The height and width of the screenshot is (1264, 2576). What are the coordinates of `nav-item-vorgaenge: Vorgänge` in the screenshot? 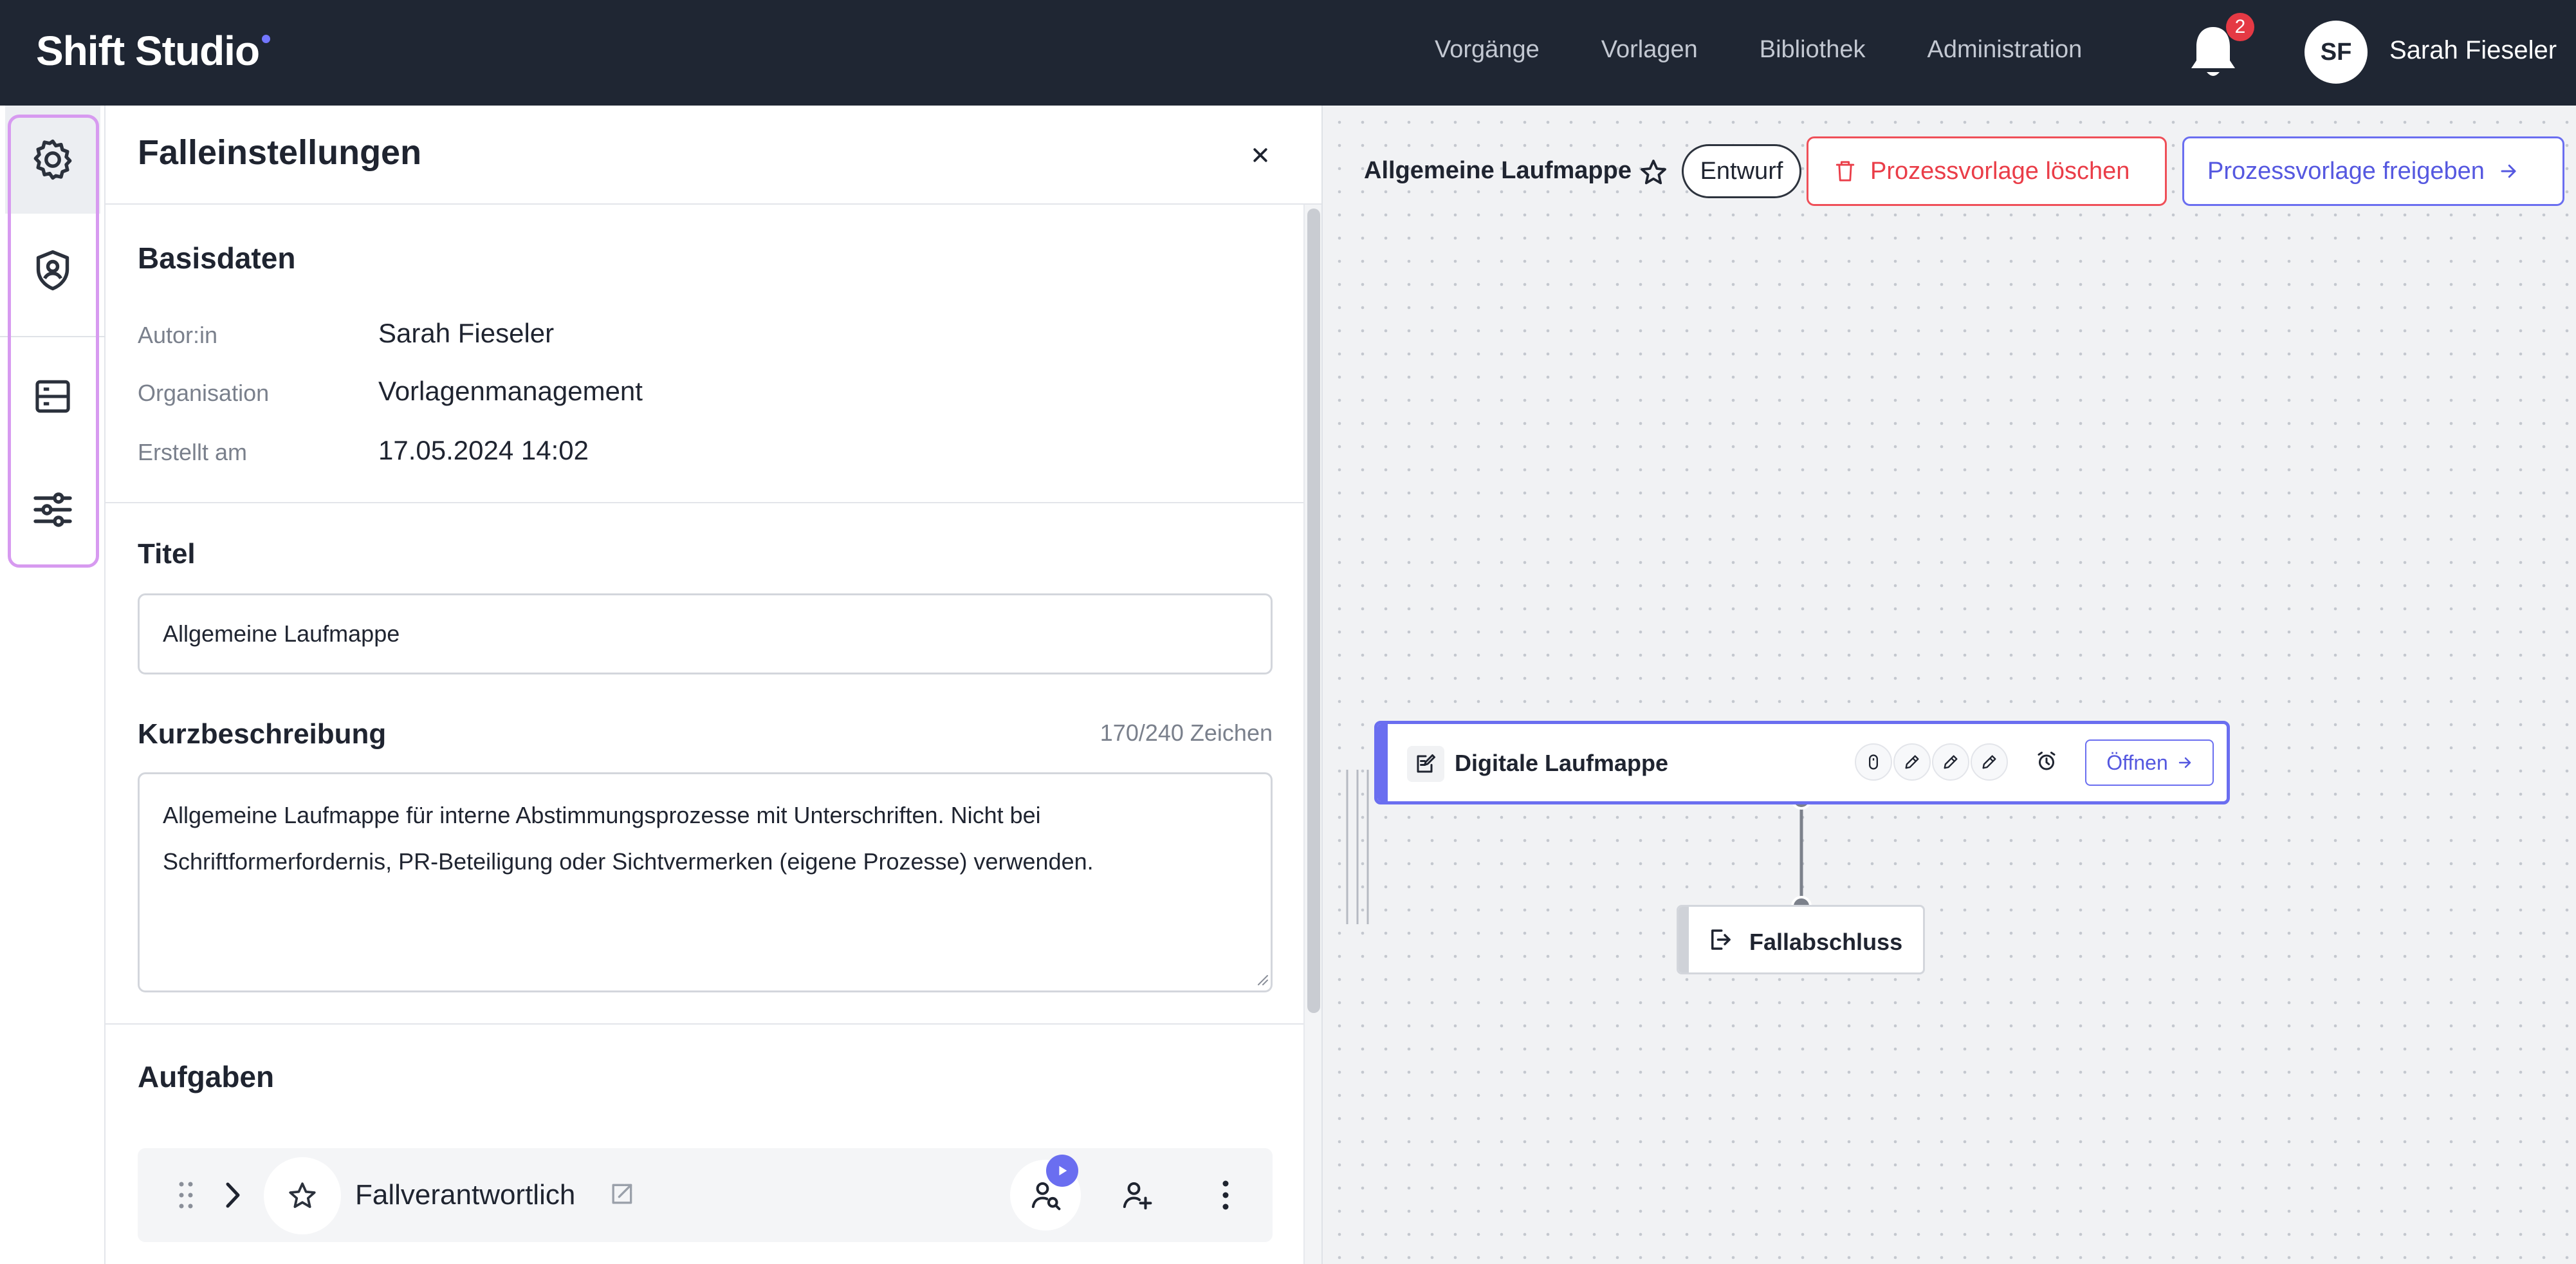 It's located at (1487, 50).